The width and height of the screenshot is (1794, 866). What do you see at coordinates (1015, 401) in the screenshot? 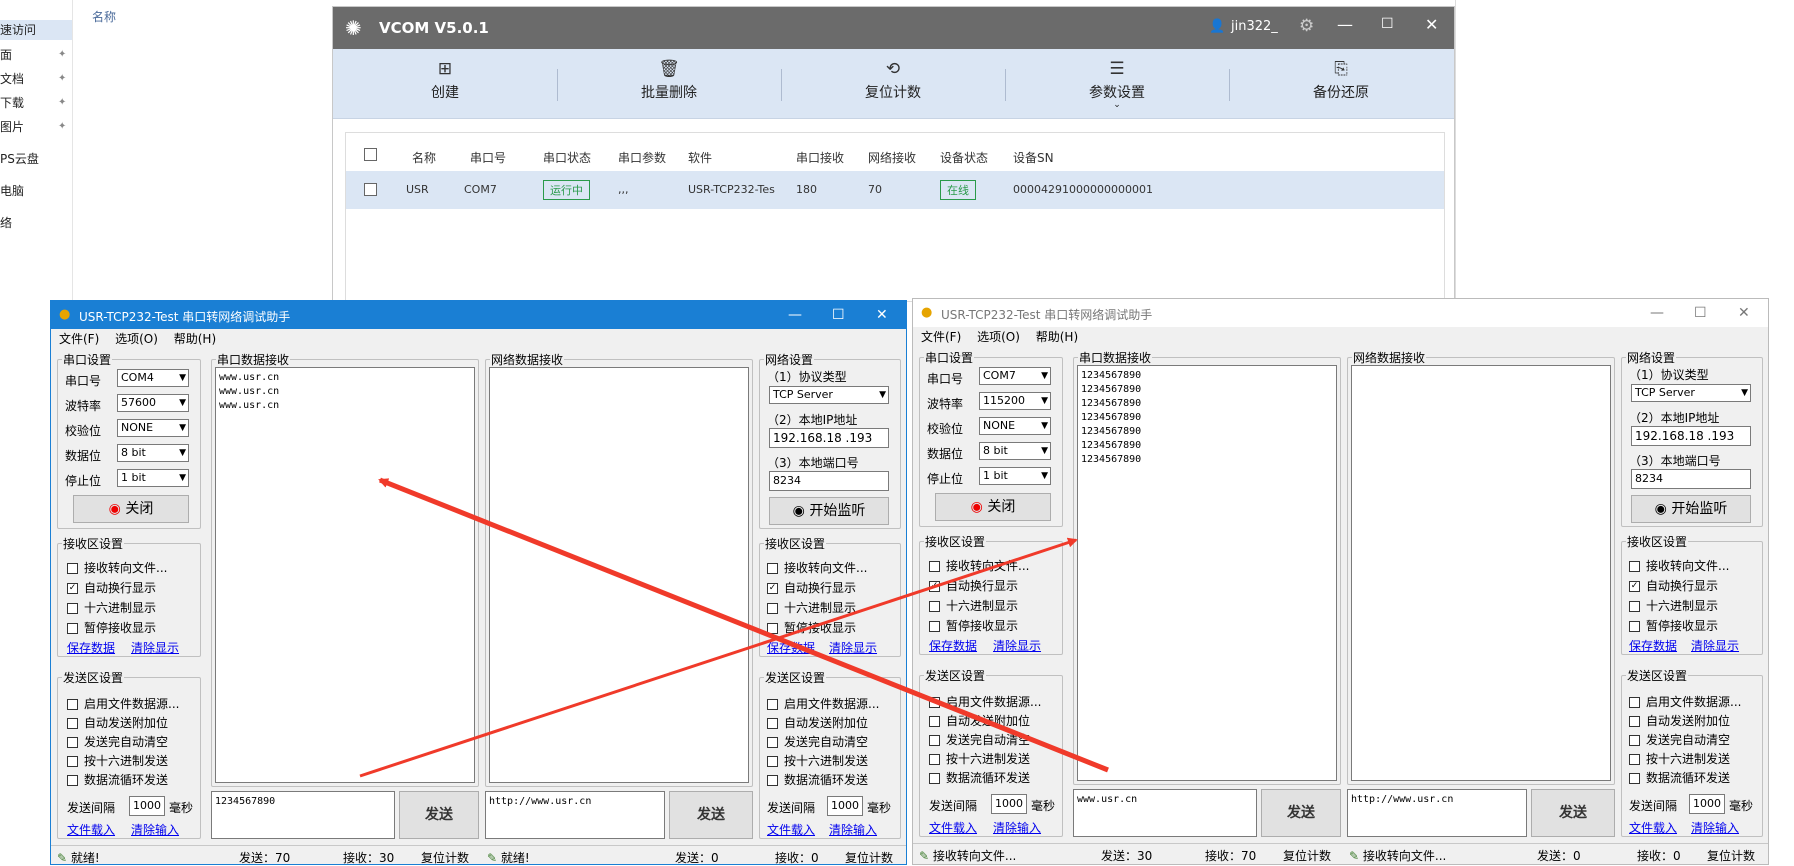
I see `baud-select: 115200 ▼` at bounding box center [1015, 401].